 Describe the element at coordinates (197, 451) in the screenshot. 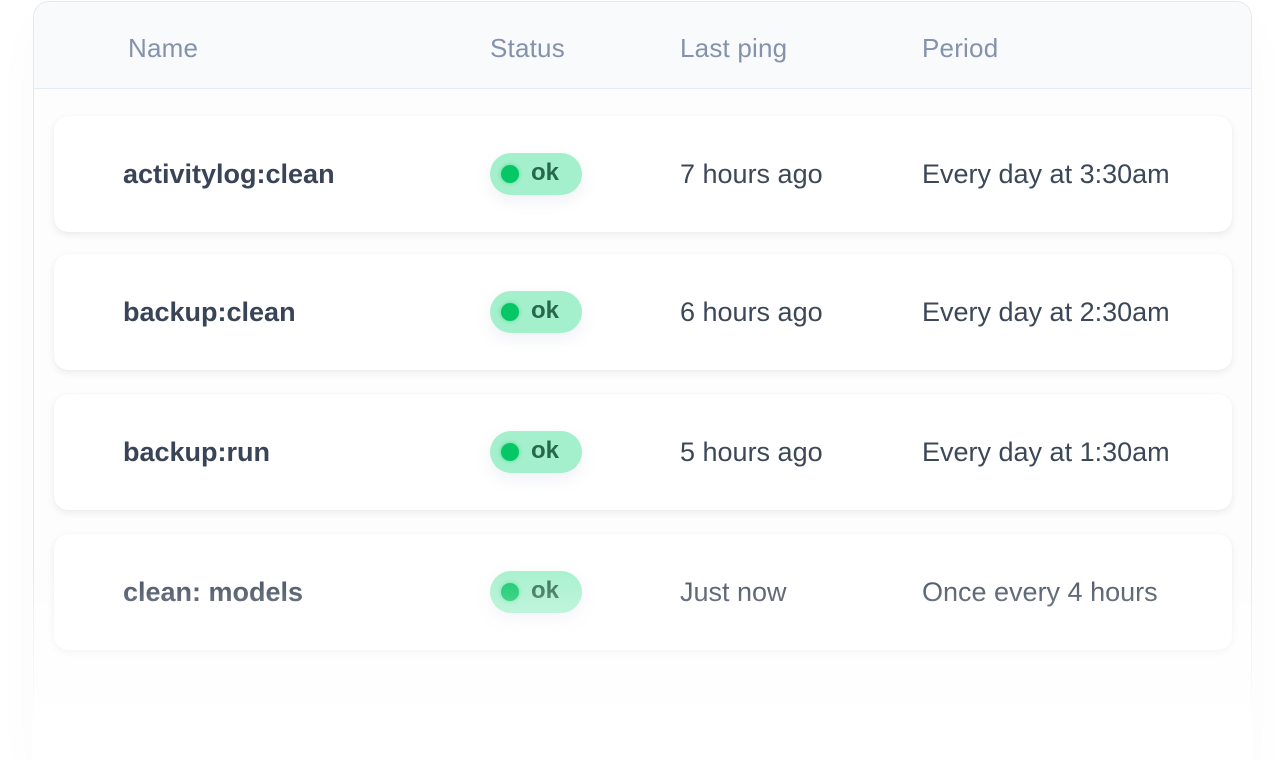

I see `monitor-name: backup:run` at that location.